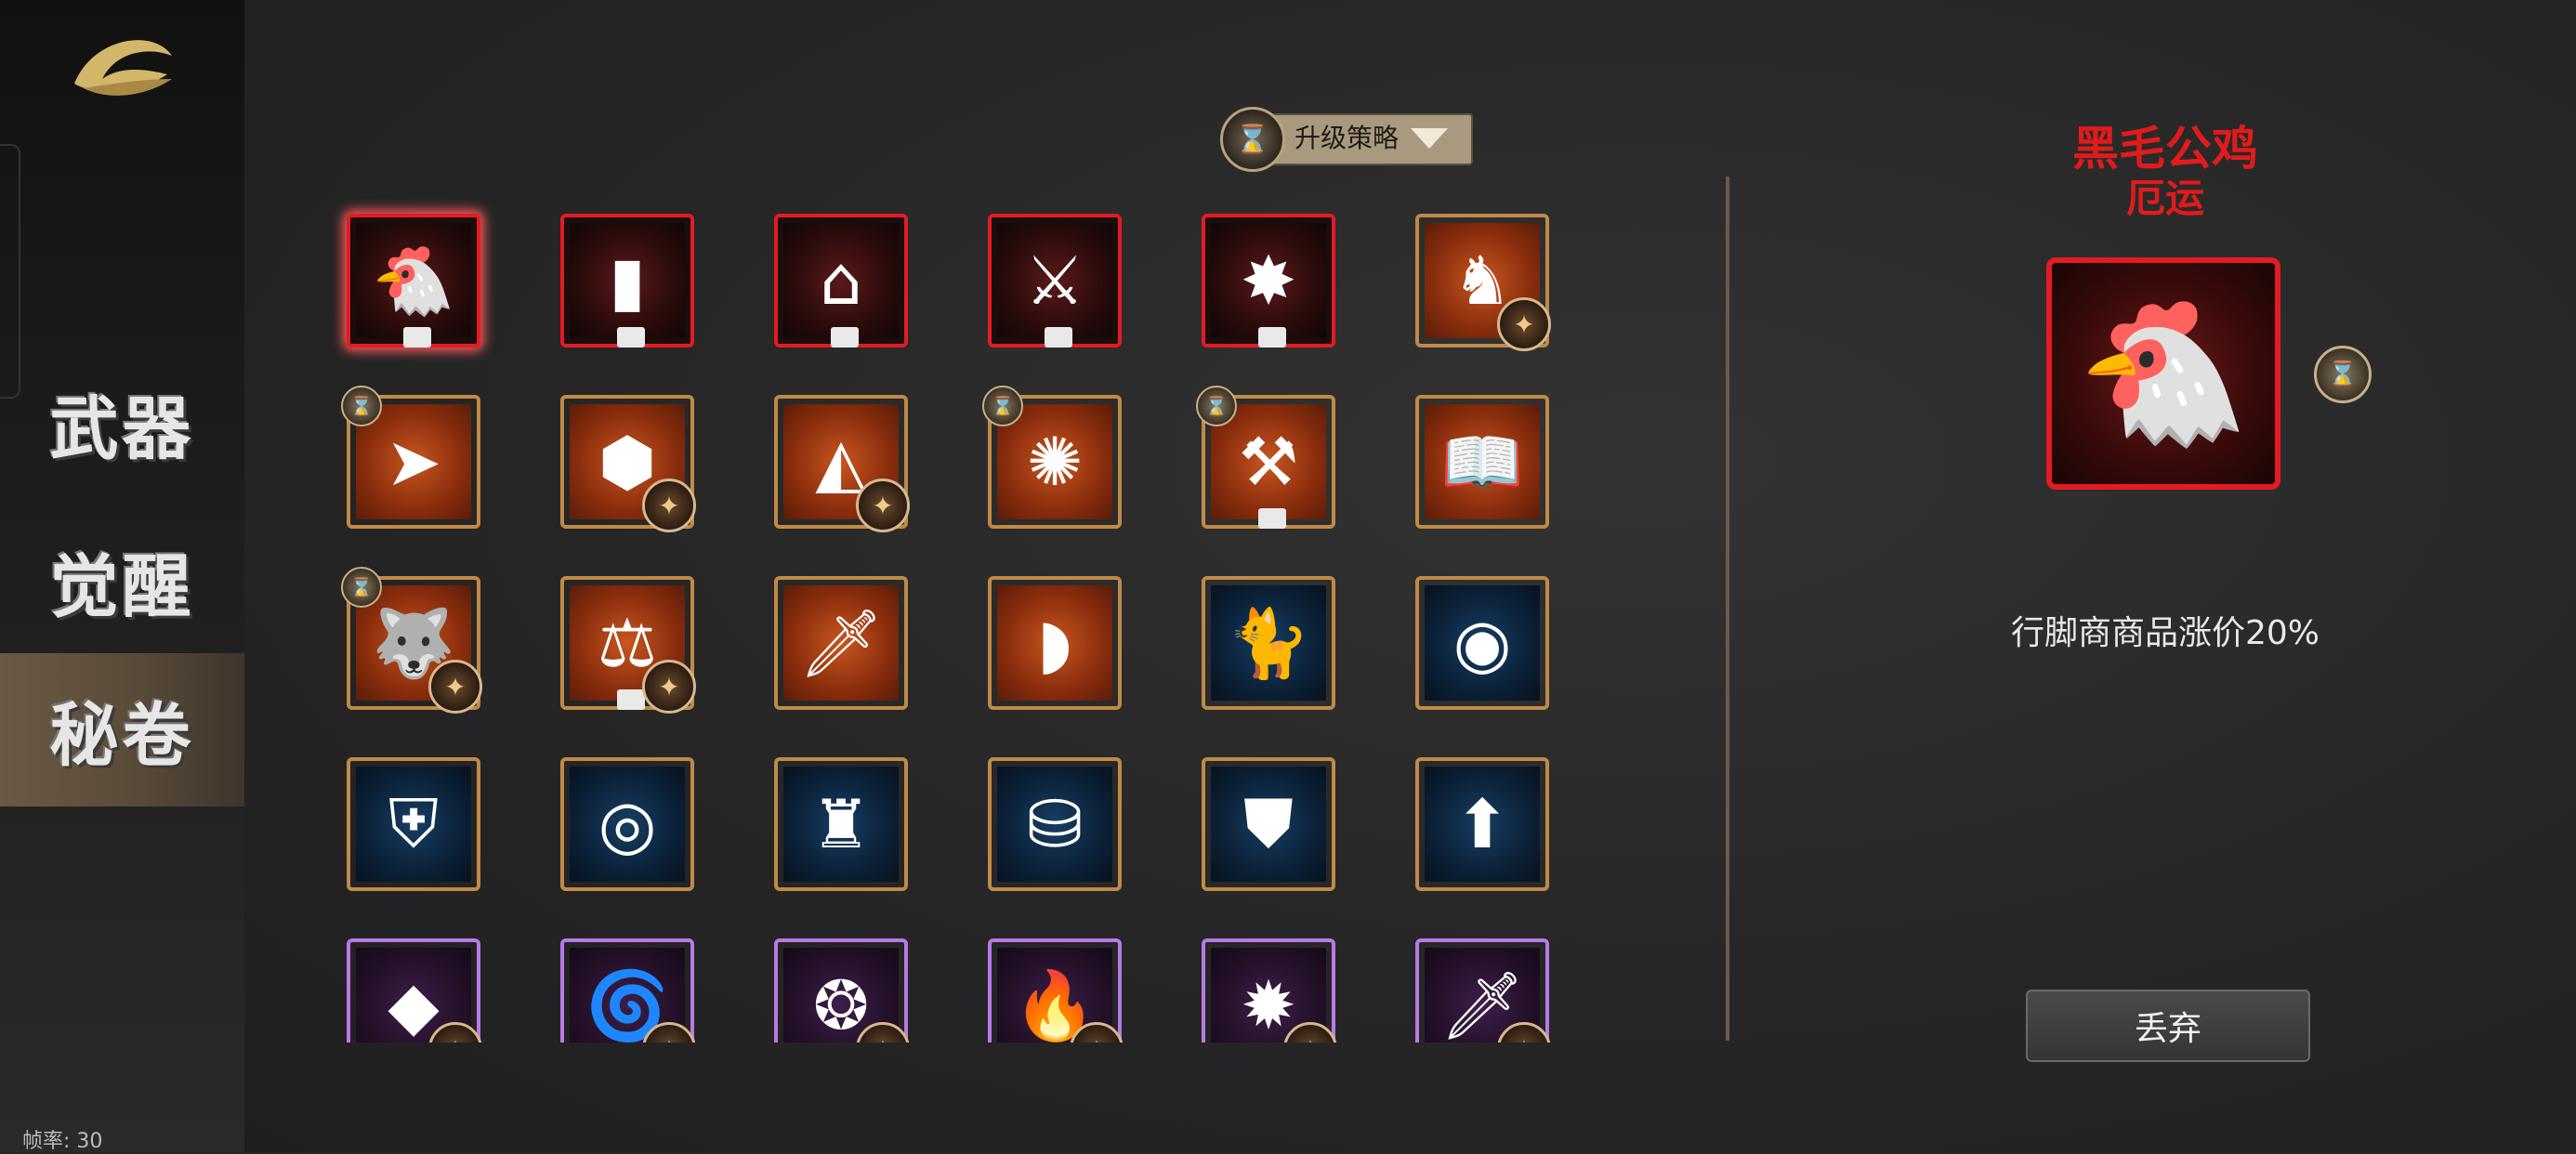 The height and width of the screenshot is (1154, 2576). Describe the element at coordinates (123, 68) in the screenshot. I see `game-logo-icon` at that location.